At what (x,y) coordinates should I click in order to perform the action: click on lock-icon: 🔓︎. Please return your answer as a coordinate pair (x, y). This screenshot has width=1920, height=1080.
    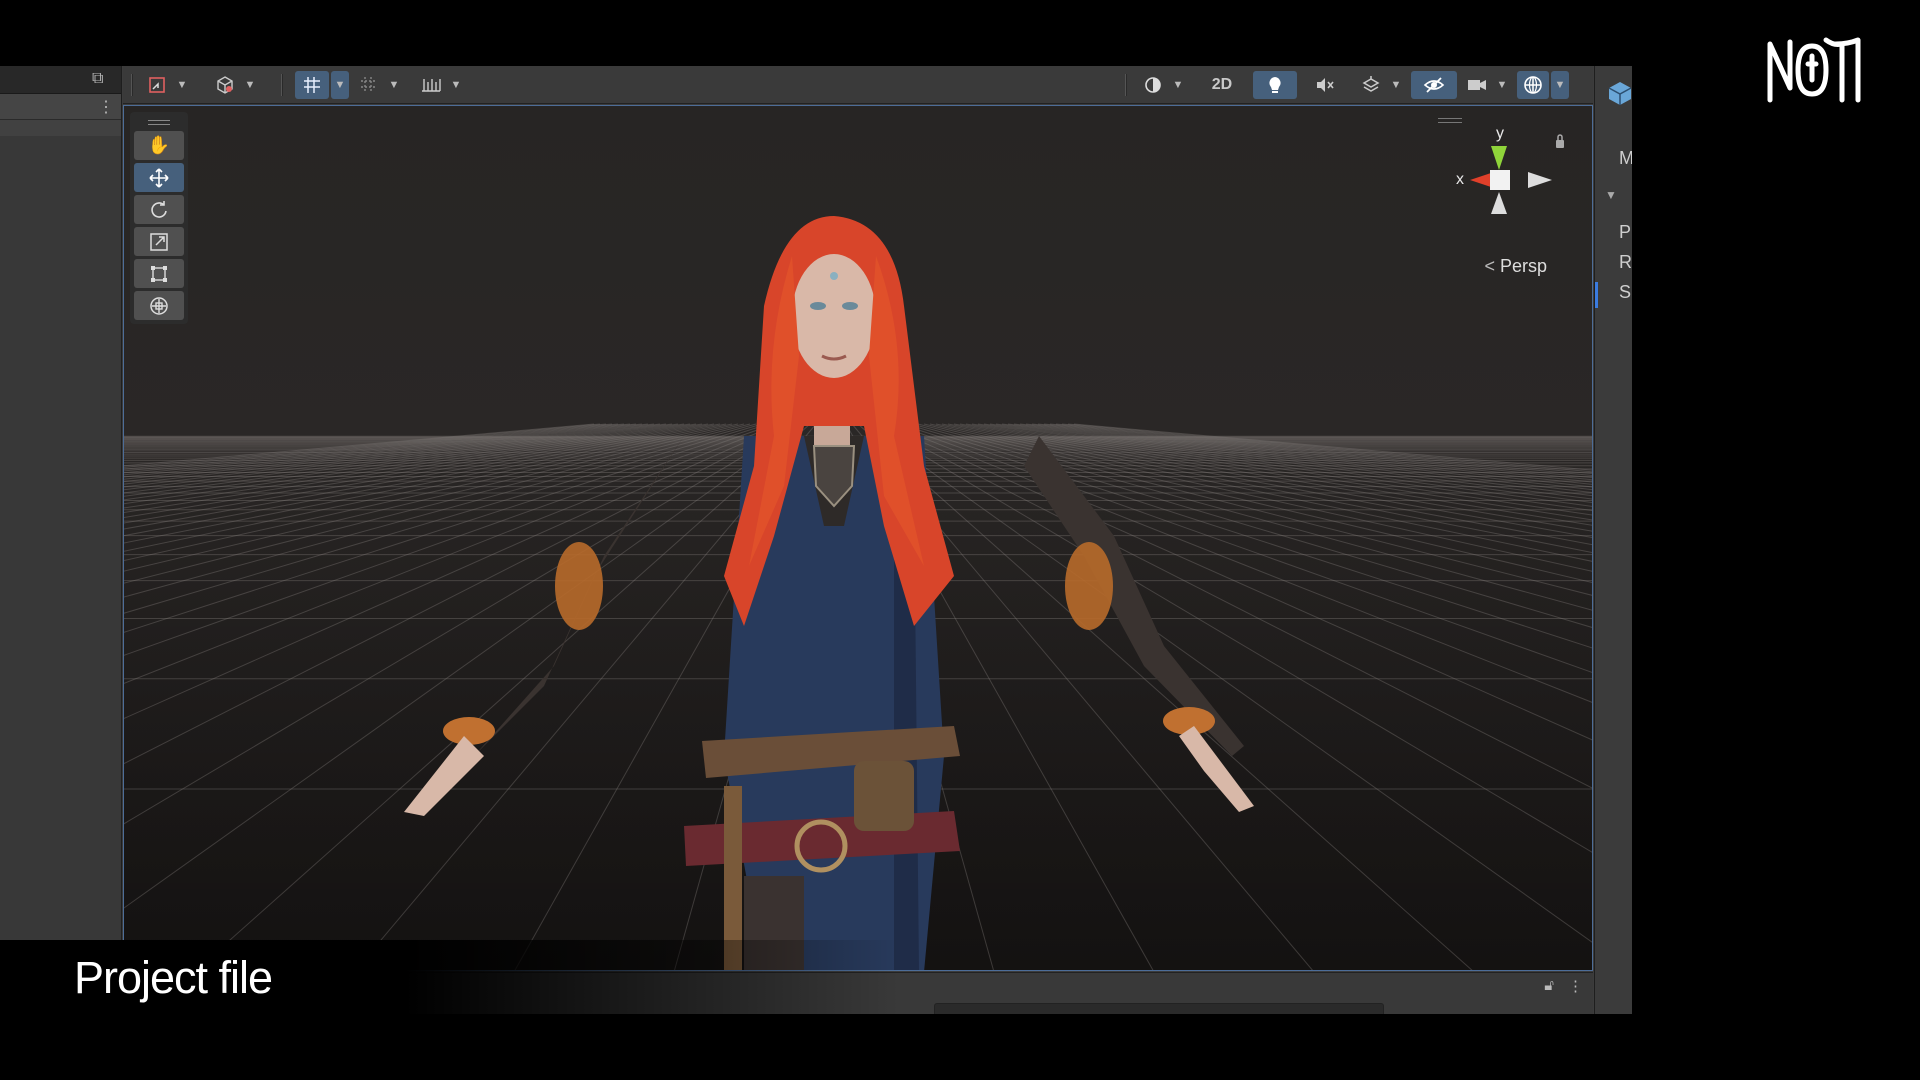
    Looking at the image, I should click on (1549, 986).